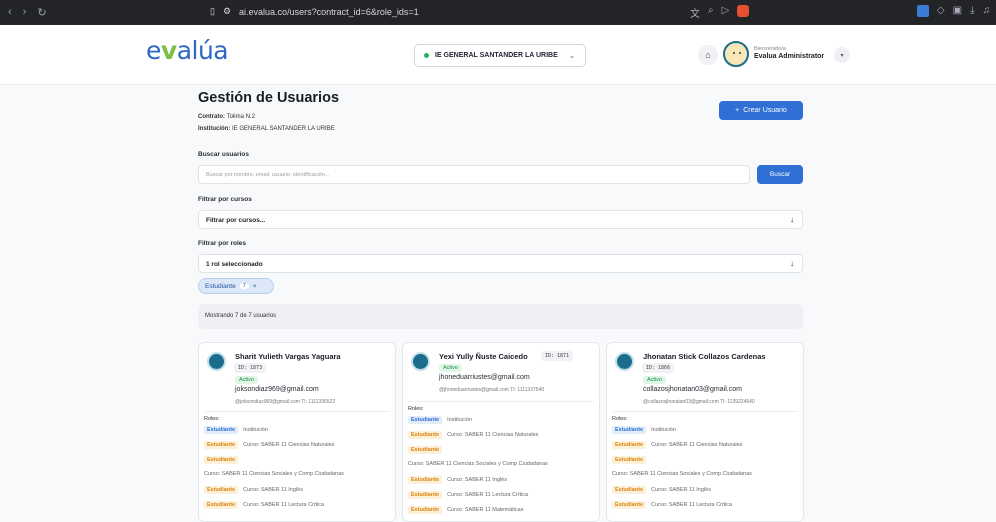 Image resolution: width=996 pixels, height=522 pixels. I want to click on page-title: Gestión de Usuarios, so click(269, 98).